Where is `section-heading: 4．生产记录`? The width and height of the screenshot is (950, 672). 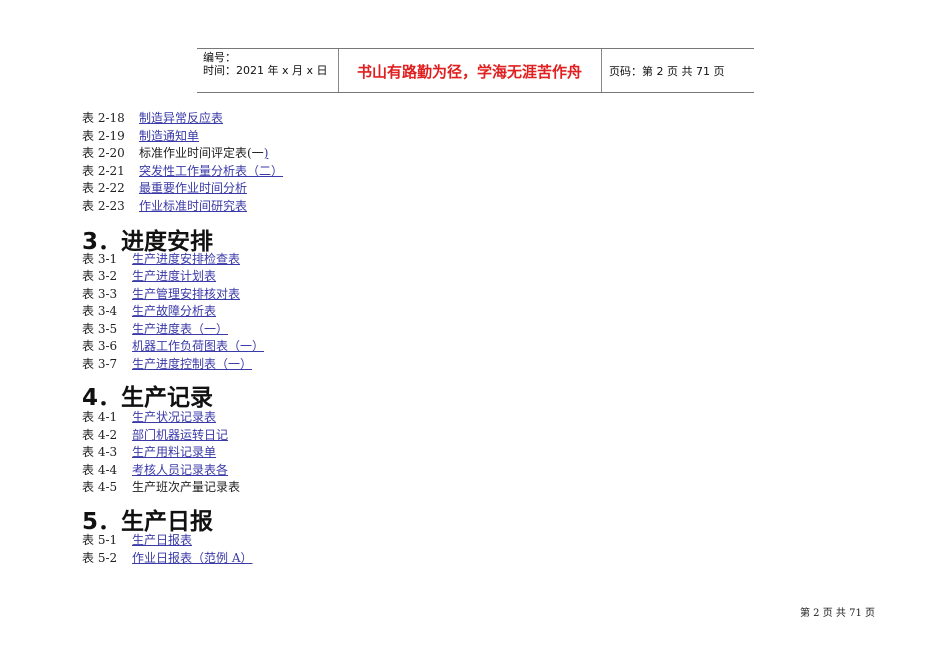
section-heading: 4．生产记录 is located at coordinates (148, 398).